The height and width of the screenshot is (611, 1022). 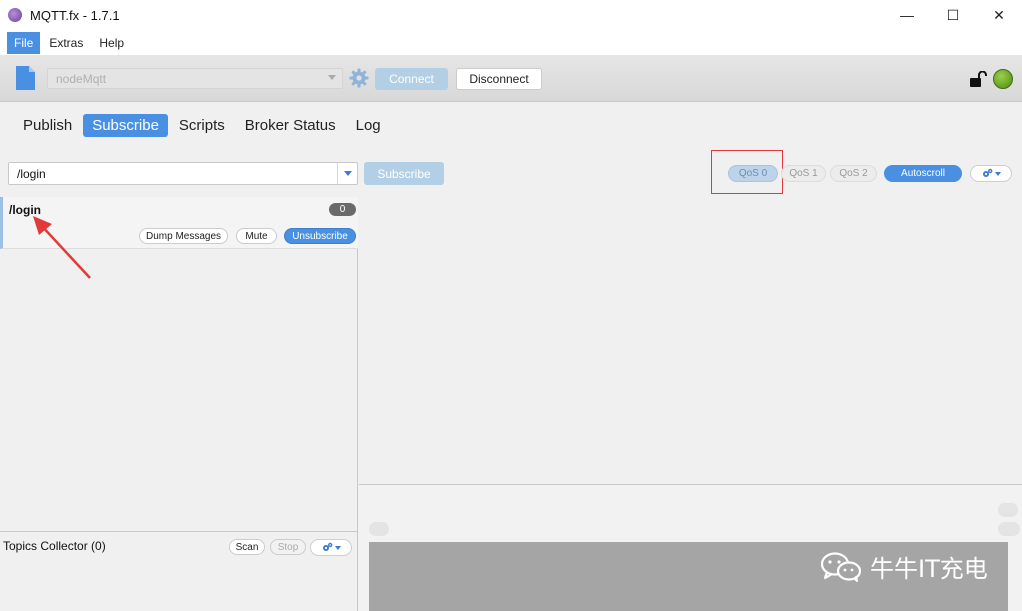 I want to click on app-icon, so click(x=15, y=15).